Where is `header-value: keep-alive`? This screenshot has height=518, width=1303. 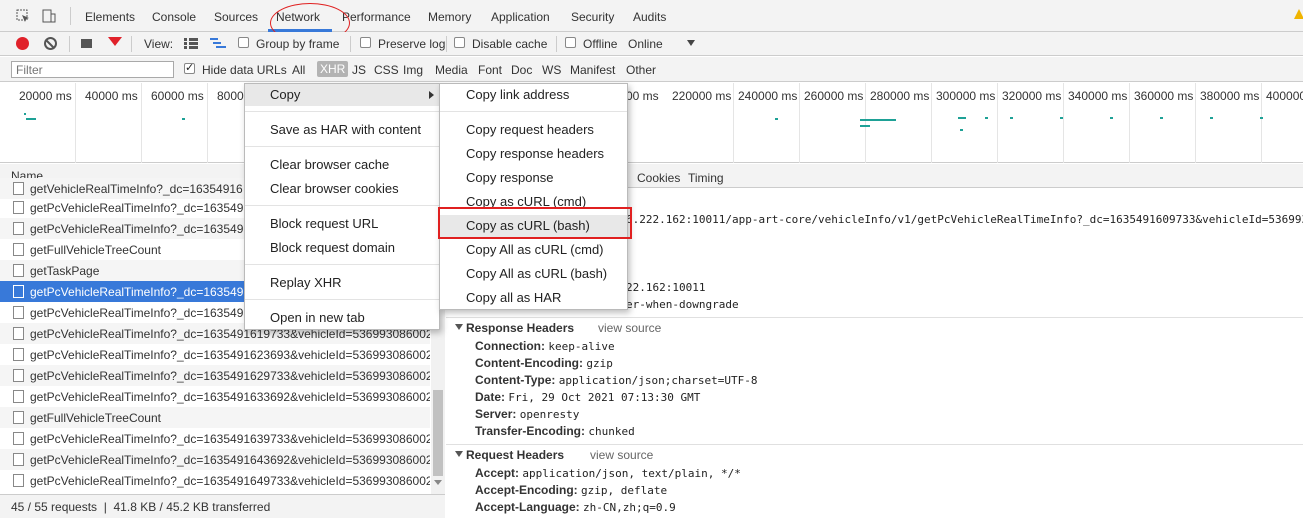 header-value: keep-alive is located at coordinates (581, 346).